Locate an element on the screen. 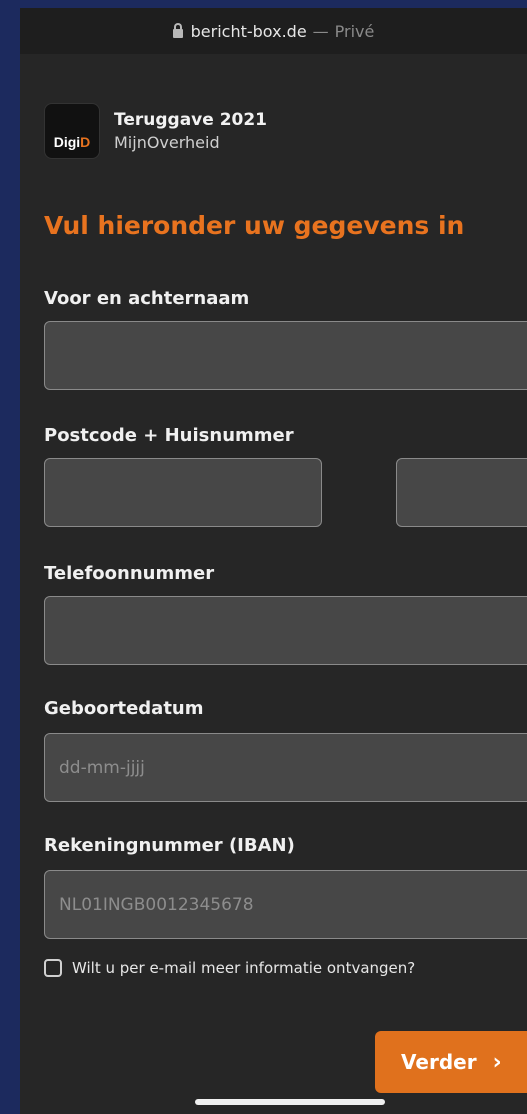  brand-title: Teruggave 2021 is located at coordinates (191, 120).